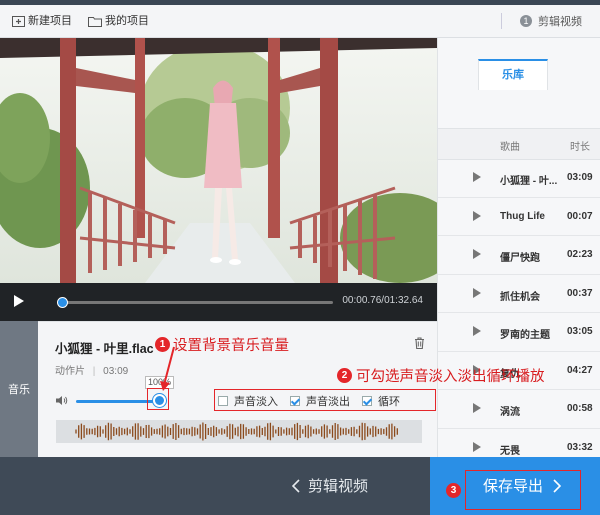  Describe the element at coordinates (338, 486) in the screenshot. I see `back-button-label: 剪辑视频` at that location.